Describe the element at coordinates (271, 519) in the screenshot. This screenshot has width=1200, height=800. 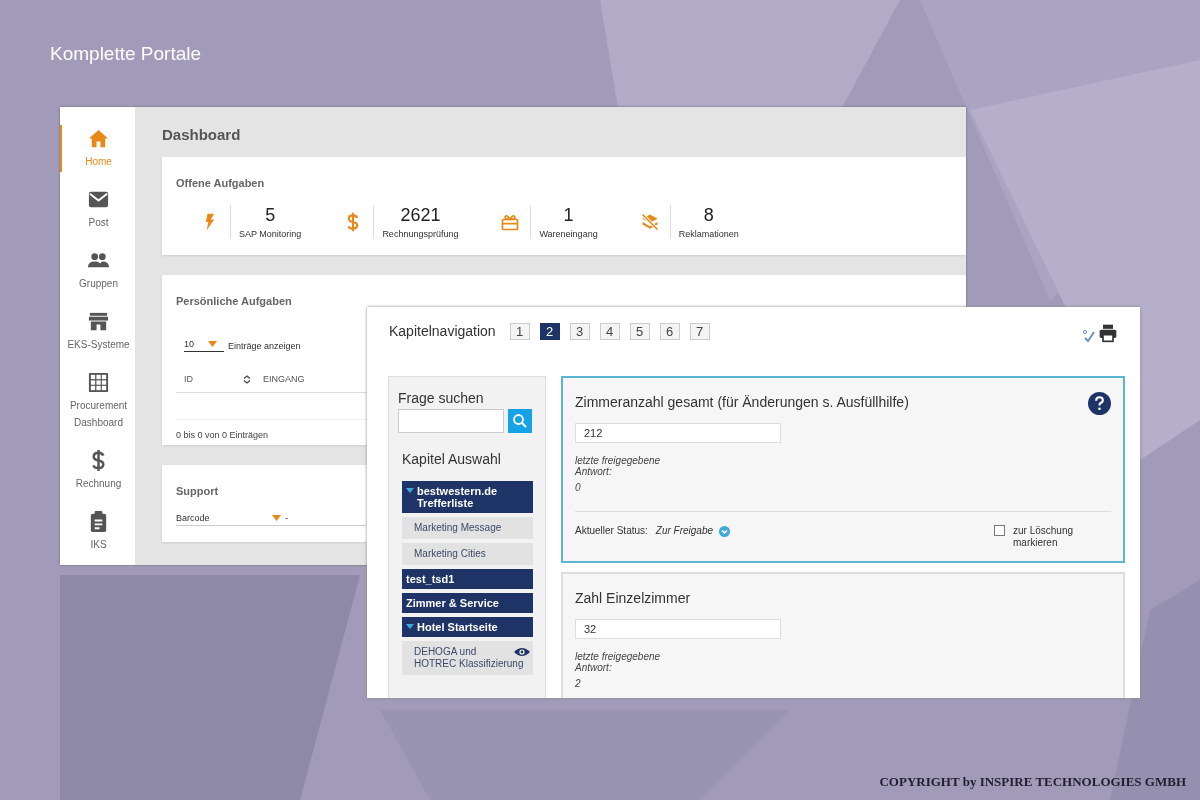
I see `barcode-select: Barcode -` at that location.